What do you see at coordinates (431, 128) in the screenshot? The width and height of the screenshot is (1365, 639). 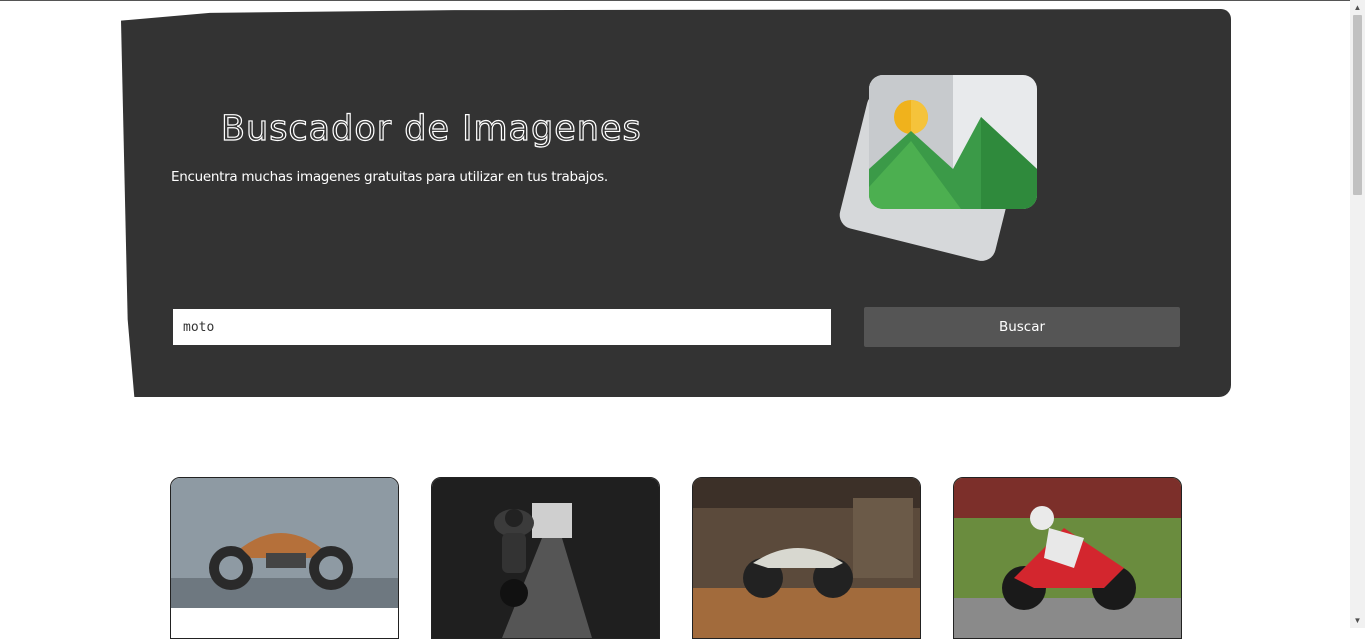 I see `page-title: Buscador de Imagenes` at bounding box center [431, 128].